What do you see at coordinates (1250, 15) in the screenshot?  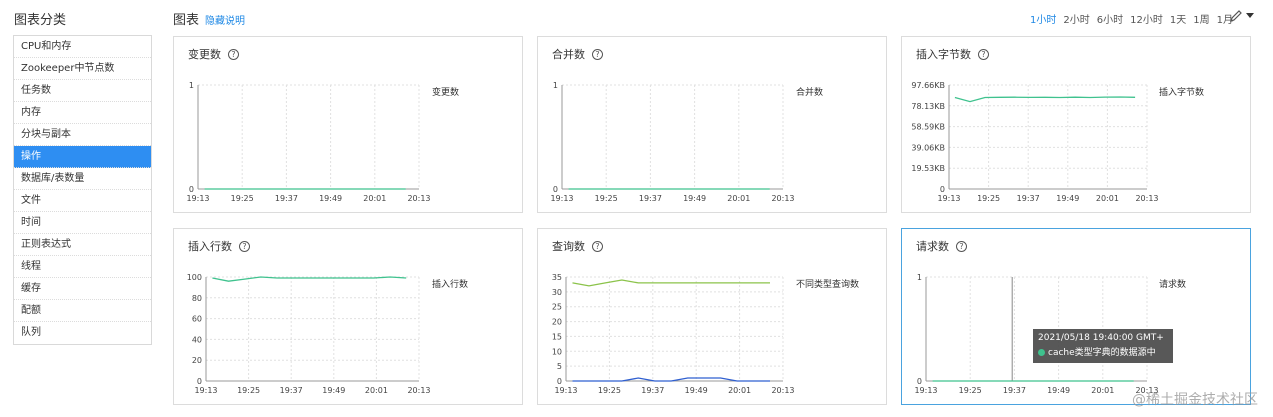 I see `caret-down-icon` at bounding box center [1250, 15].